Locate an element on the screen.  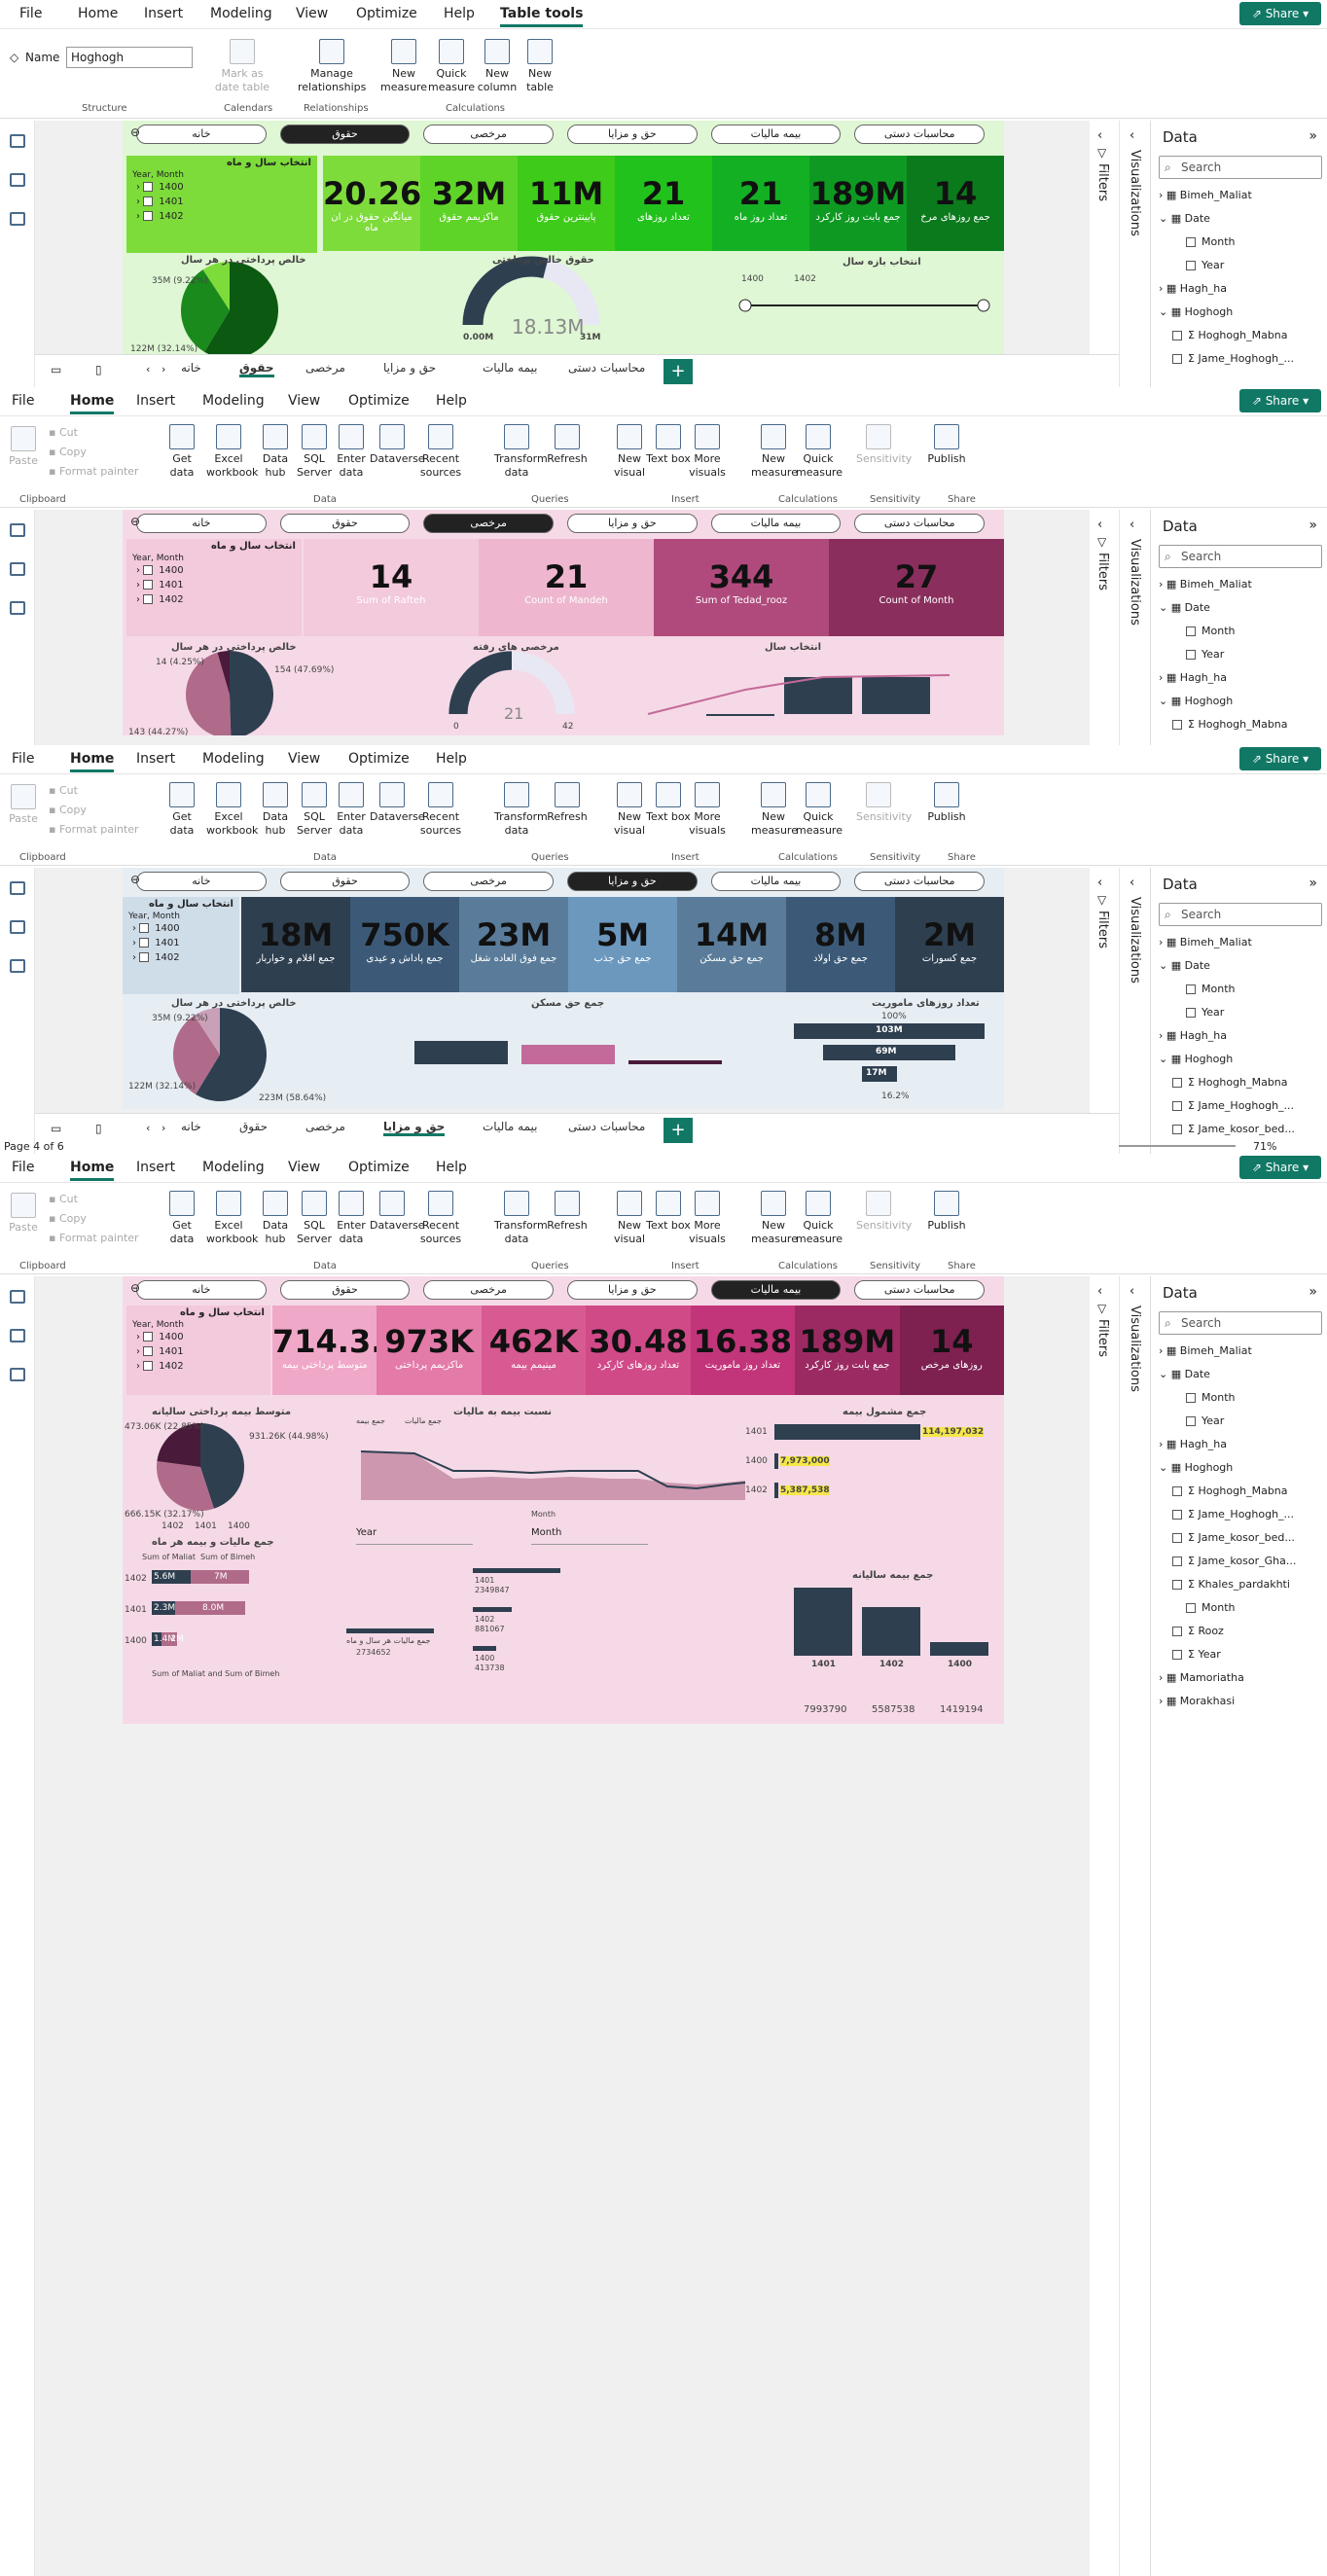
add-page-button: + is located at coordinates (678, 371).